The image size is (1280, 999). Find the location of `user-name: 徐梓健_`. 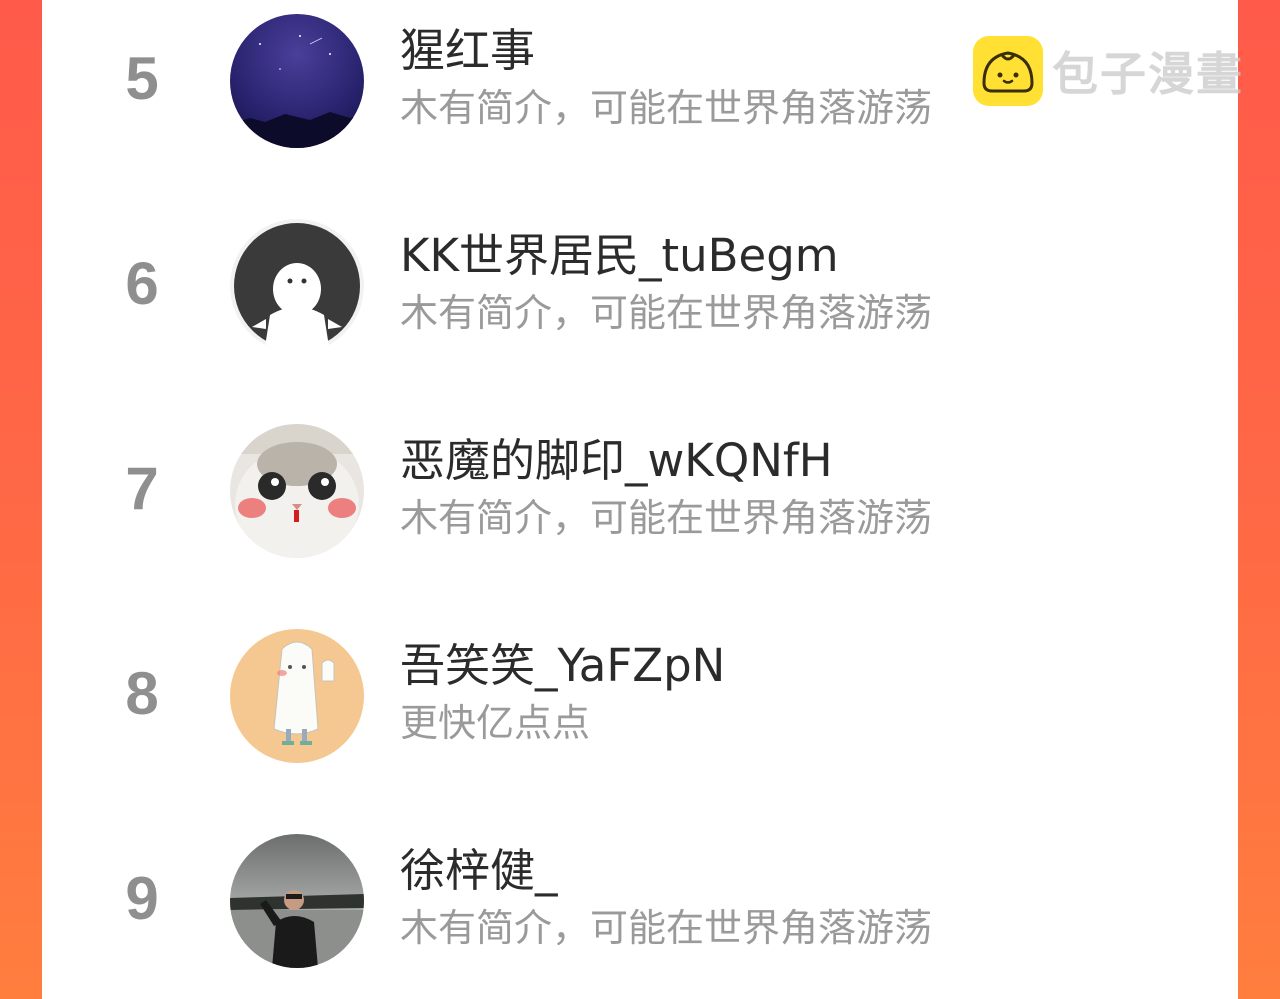

user-name: 徐梓健_ is located at coordinates (479, 871).